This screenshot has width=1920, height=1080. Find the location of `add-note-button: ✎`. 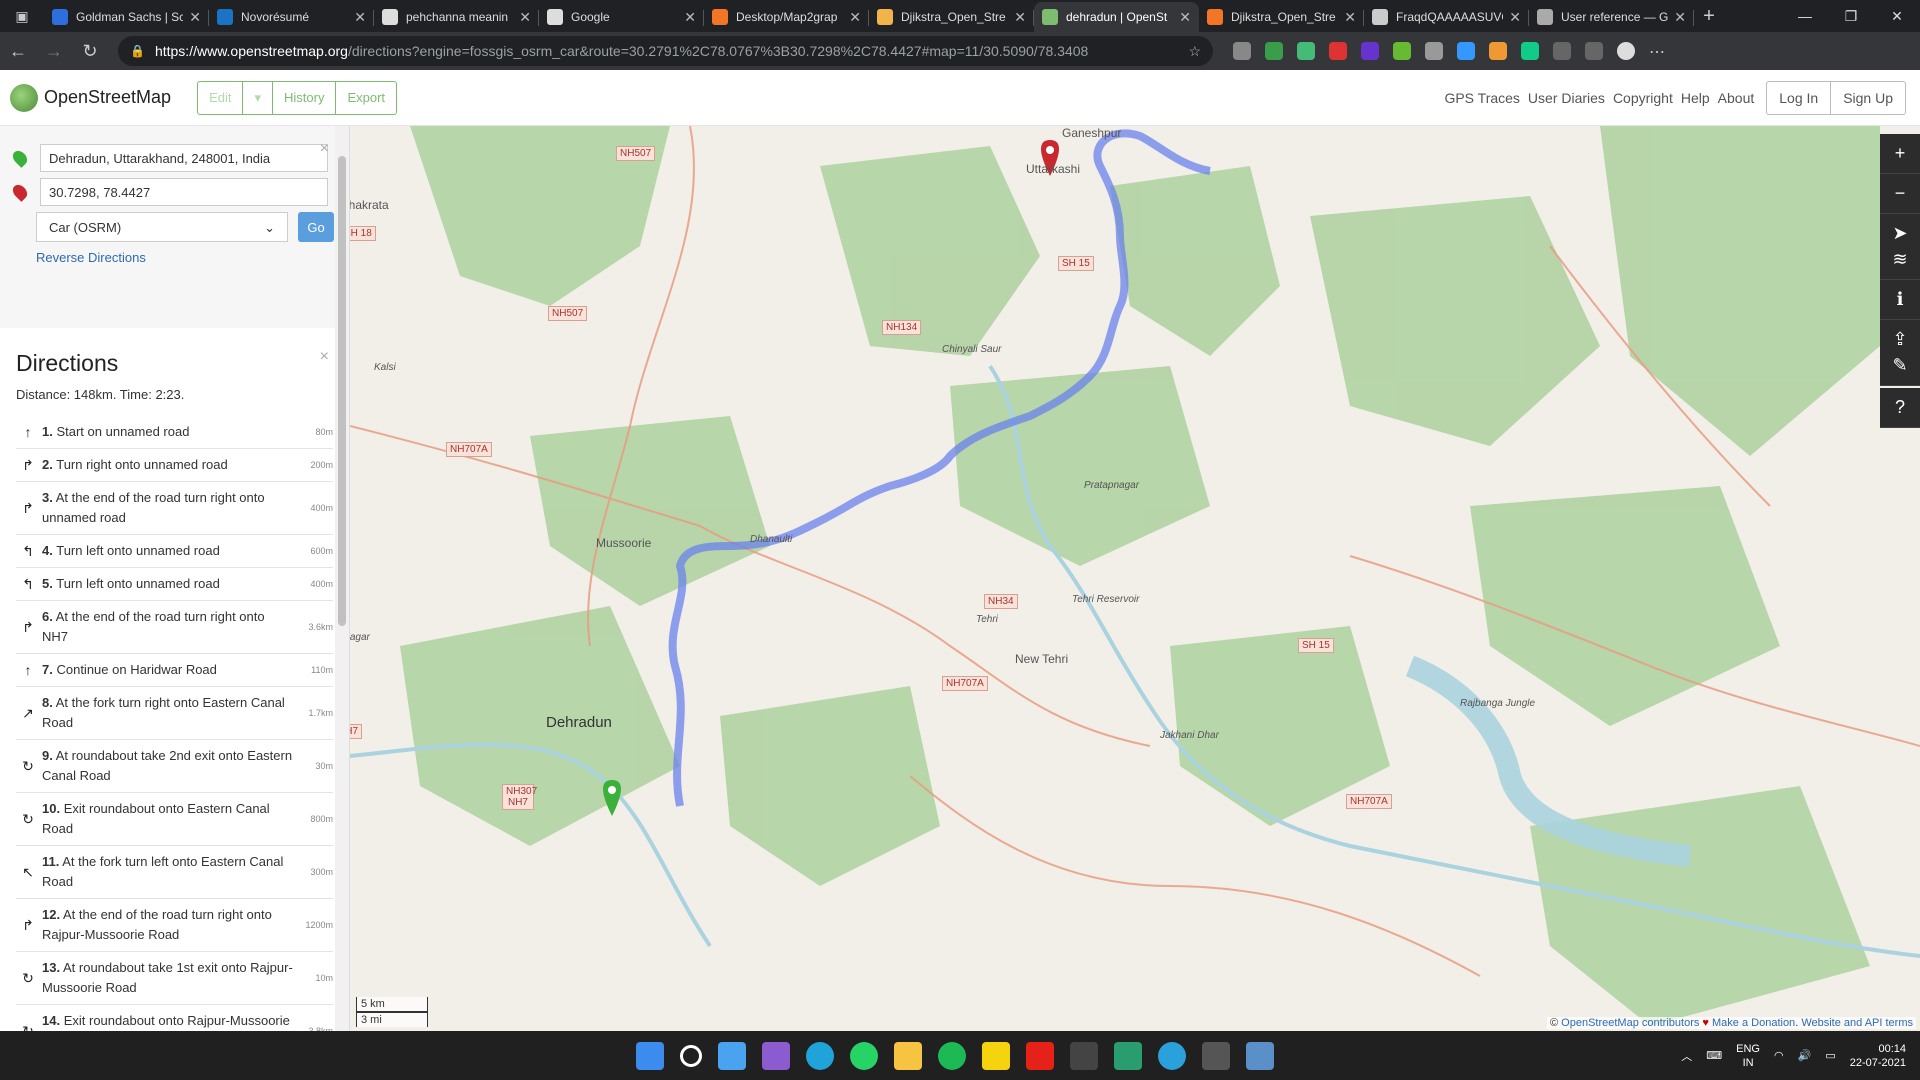

add-note-button: ✎ is located at coordinates (1900, 366).